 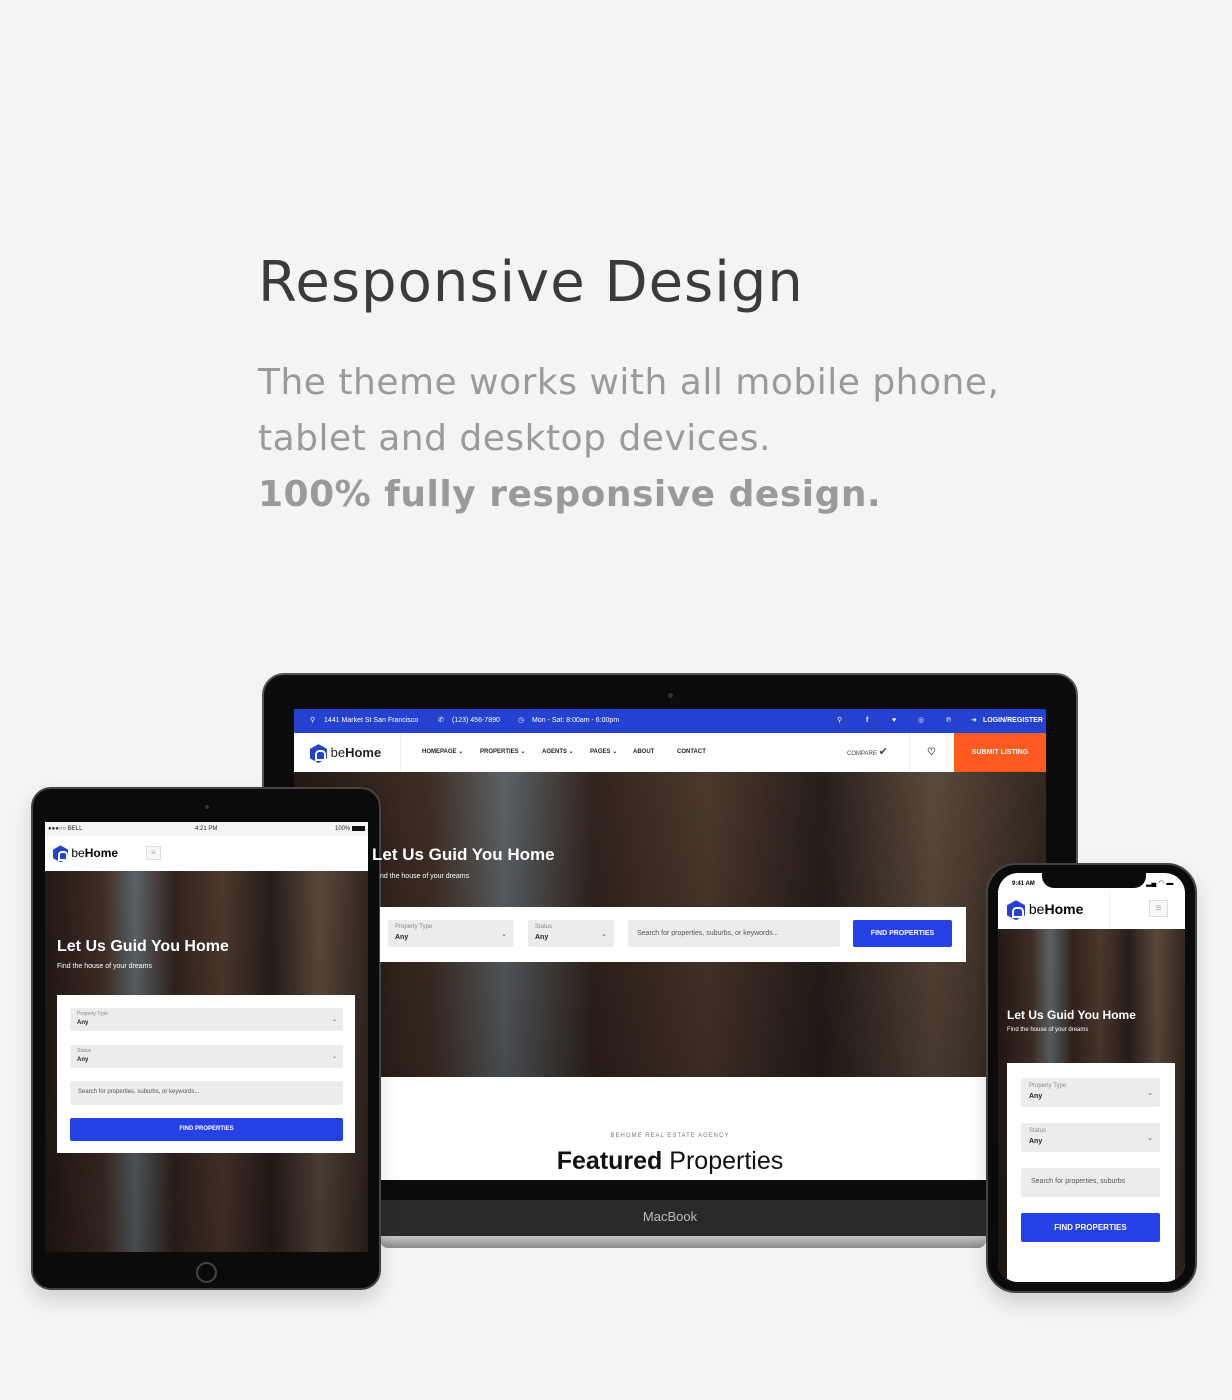 What do you see at coordinates (442, 752) in the screenshot?
I see `nav-homepage: HOMEPAGE ⌄` at bounding box center [442, 752].